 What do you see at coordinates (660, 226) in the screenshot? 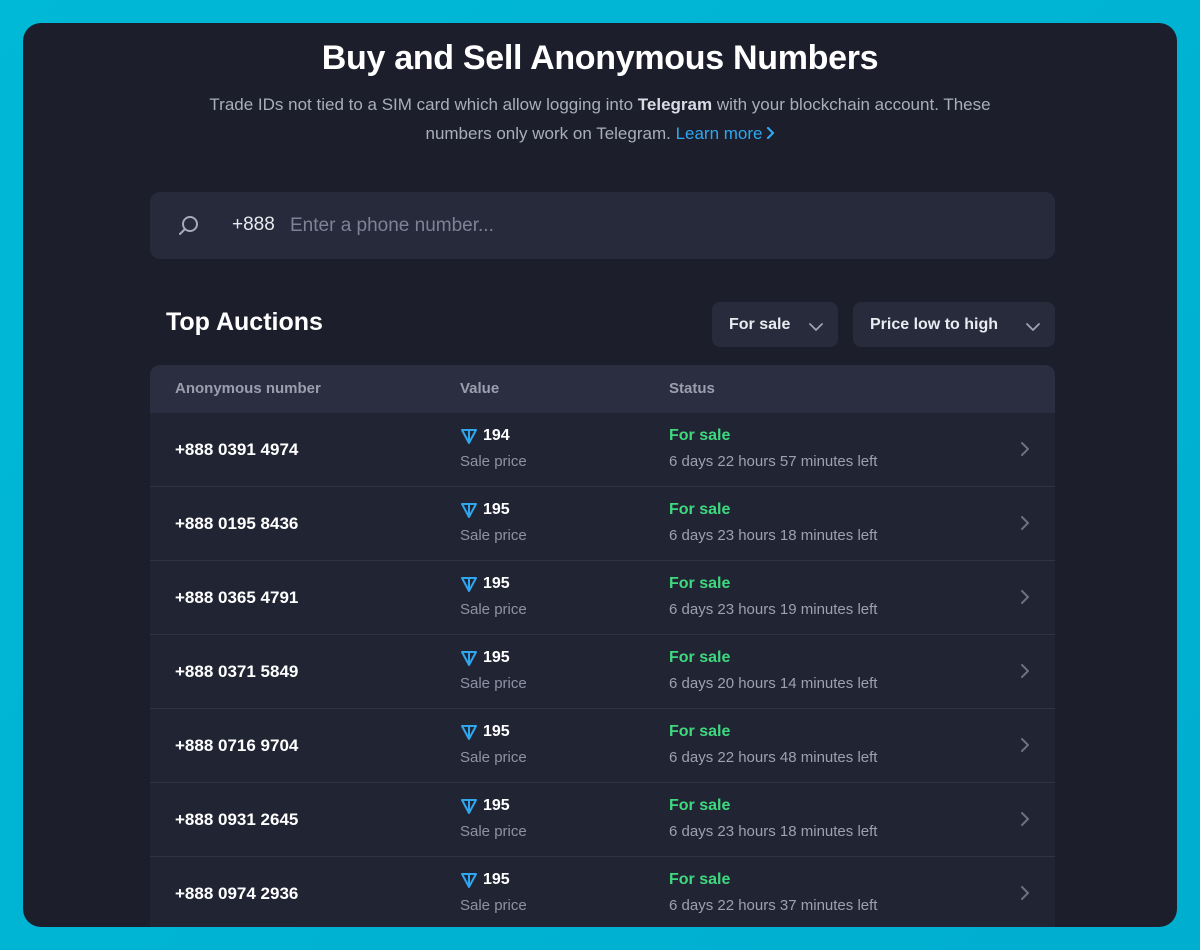
I see `phone-search-input` at bounding box center [660, 226].